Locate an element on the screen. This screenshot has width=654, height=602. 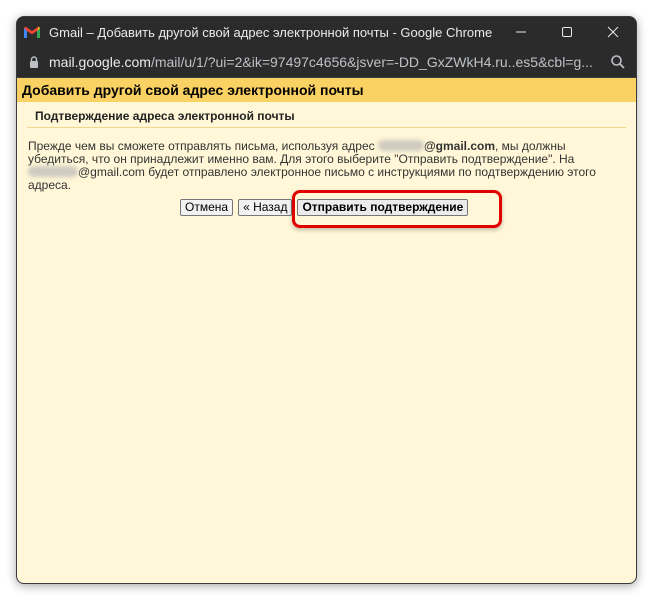
maximize-button is located at coordinates (567, 32).